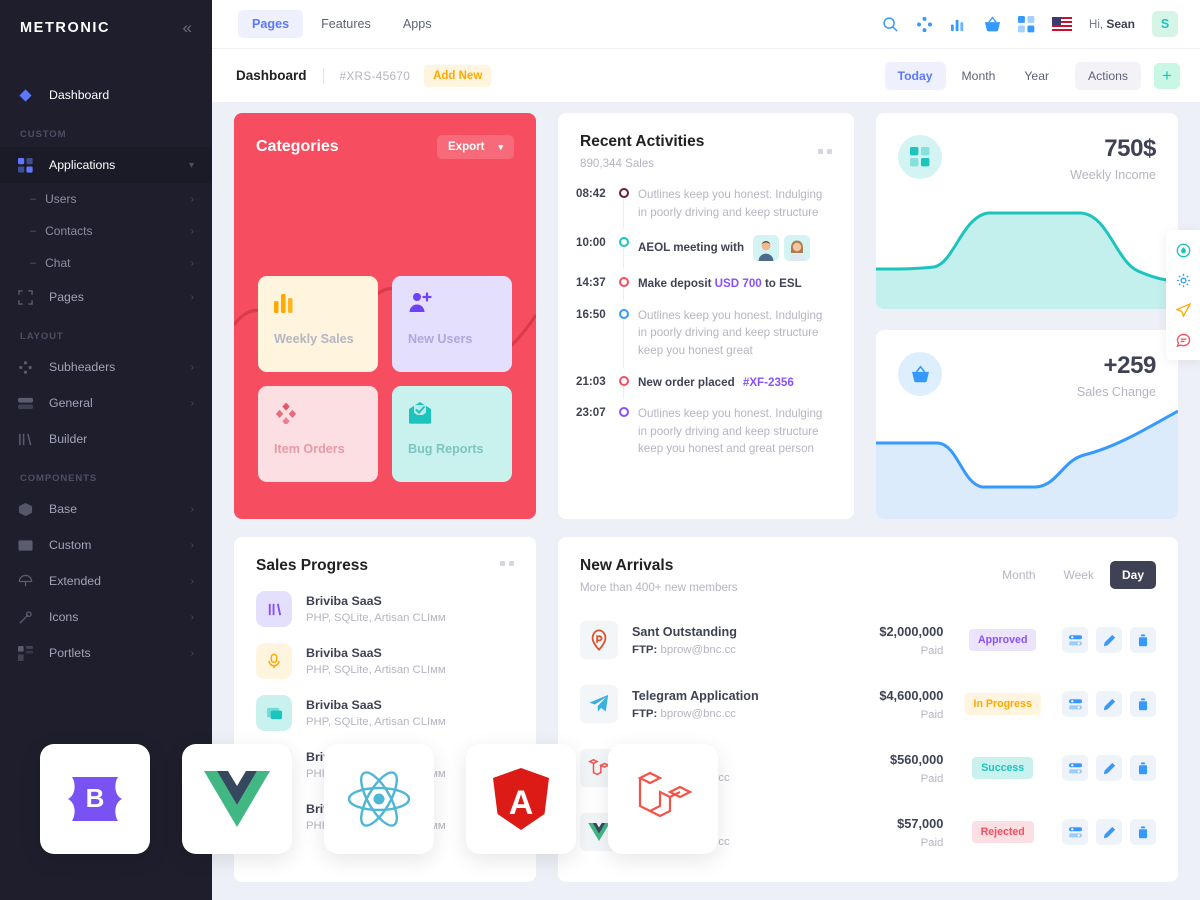 The width and height of the screenshot is (1200, 900). Describe the element at coordinates (884, 768) in the screenshot. I see `row-amount-col: $560,000 Paid` at that location.